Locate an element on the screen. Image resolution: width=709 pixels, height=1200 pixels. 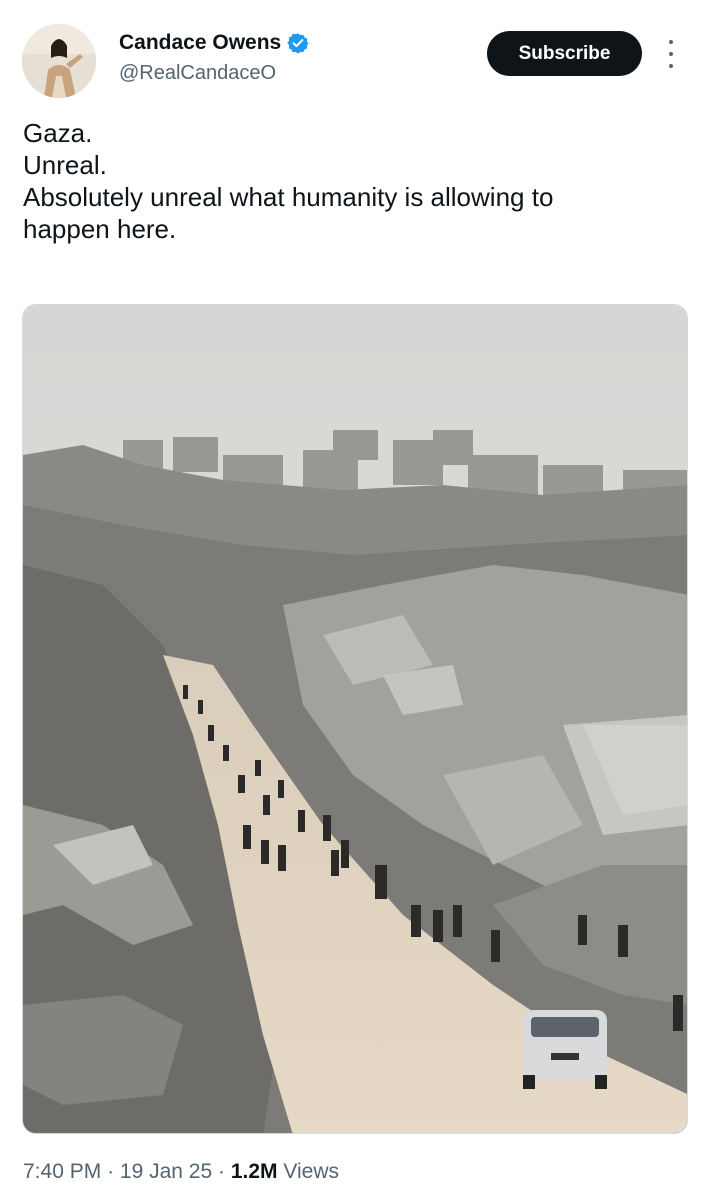
post-meta: 7:40 PM · 19 Jan 25 · 1.2M Views is located at coordinates (181, 1172).